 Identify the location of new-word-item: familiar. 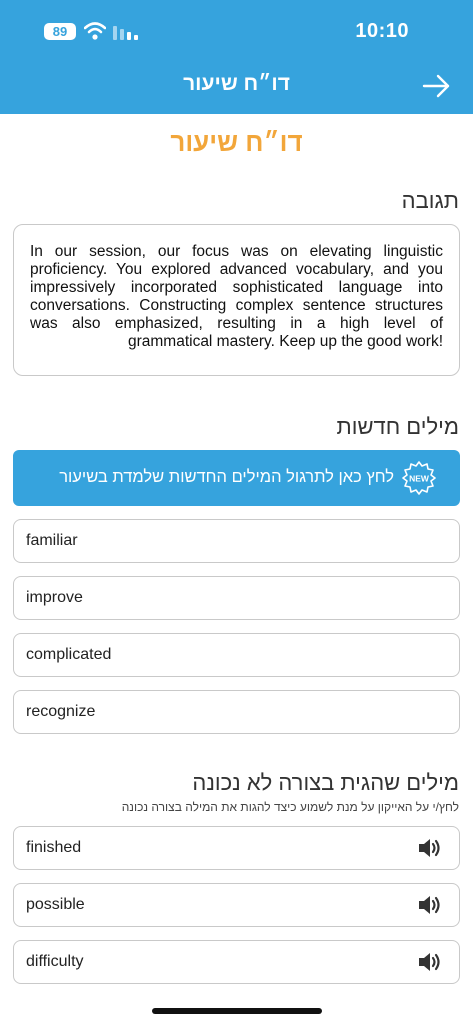
(236, 541).